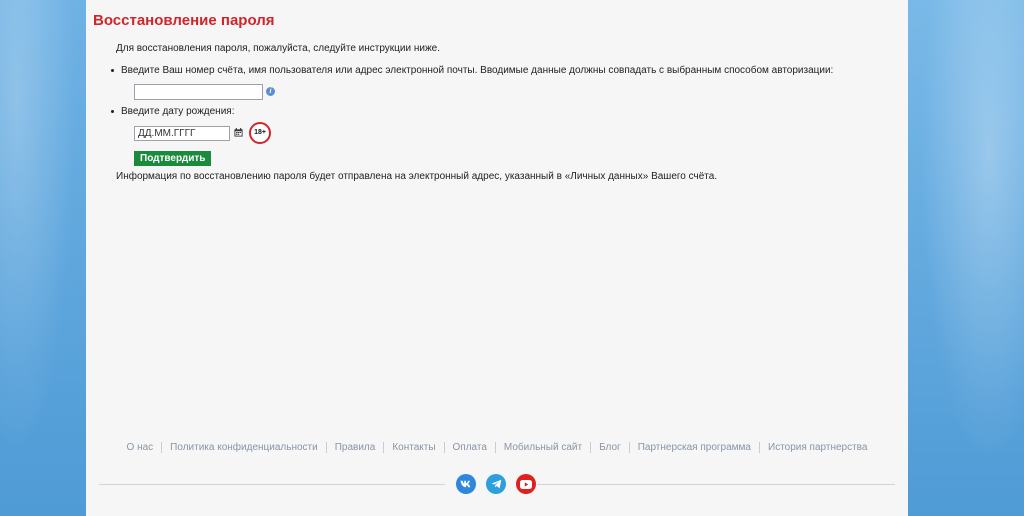 The width and height of the screenshot is (1024, 516). I want to click on footer-link-partnership-history: История партнерства, so click(817, 447).